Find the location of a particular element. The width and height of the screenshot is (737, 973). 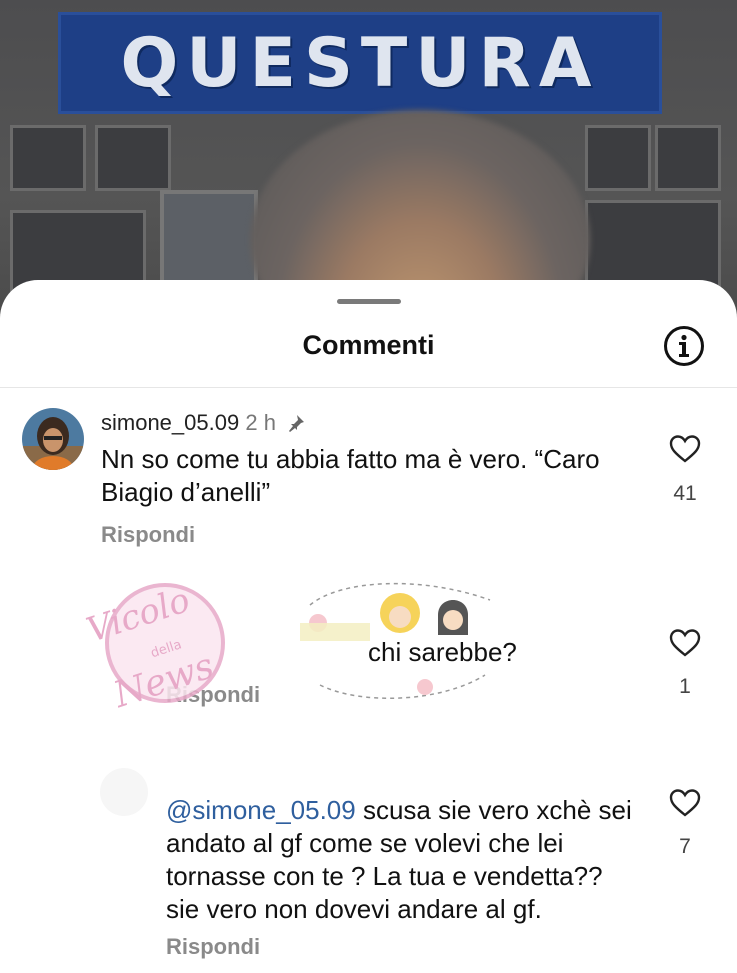

sign-text: QUESTURA is located at coordinates (360, 63).